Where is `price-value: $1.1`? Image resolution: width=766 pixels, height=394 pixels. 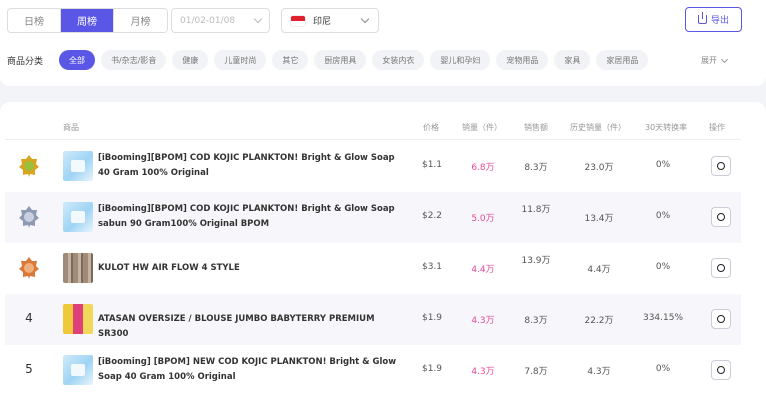 price-value: $1.1 is located at coordinates (432, 165).